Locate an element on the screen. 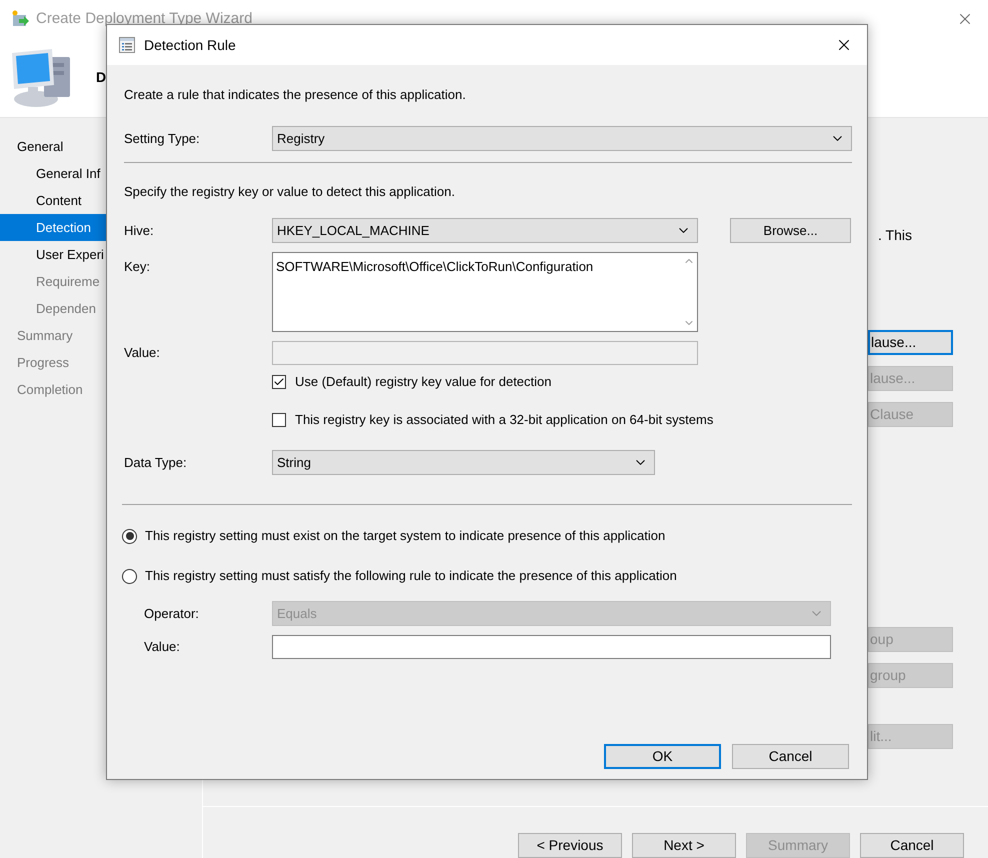 The width and height of the screenshot is (988, 858). wizard-icon is located at coordinates (21, 19).